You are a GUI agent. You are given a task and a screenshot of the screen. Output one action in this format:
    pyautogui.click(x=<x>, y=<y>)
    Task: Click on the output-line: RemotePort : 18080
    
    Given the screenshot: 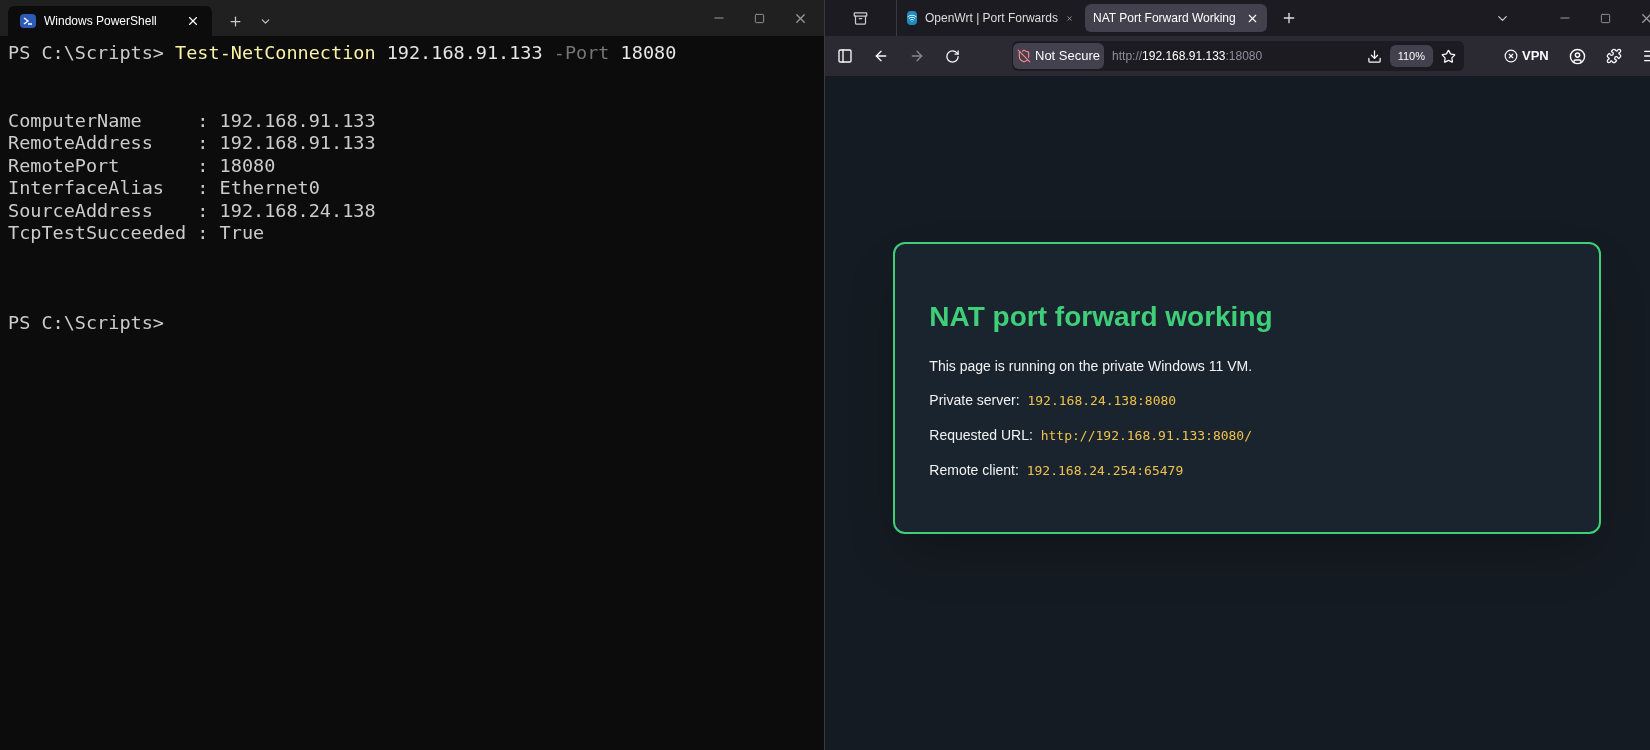 What is the action you would take?
    pyautogui.click(x=142, y=165)
    